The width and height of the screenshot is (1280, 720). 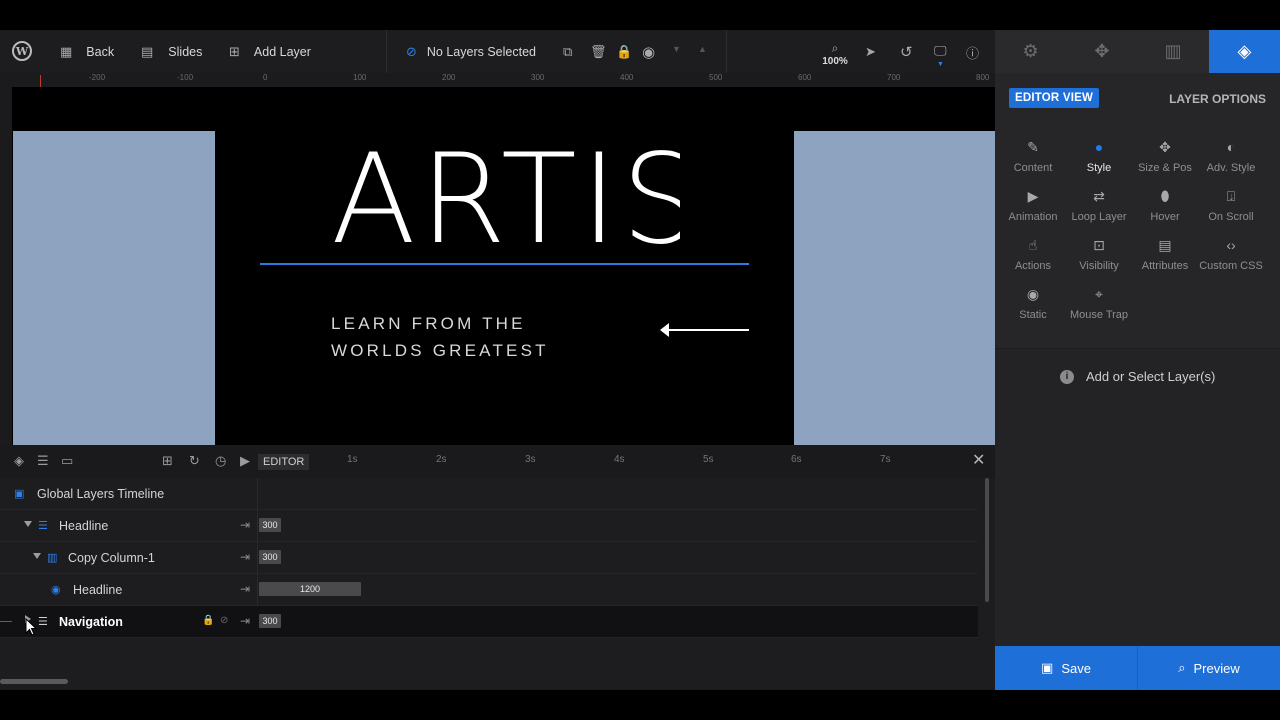 What do you see at coordinates (489, 558) in the screenshot?
I see `layer-row: ▥ Copy Column-1 ⇥ 300` at bounding box center [489, 558].